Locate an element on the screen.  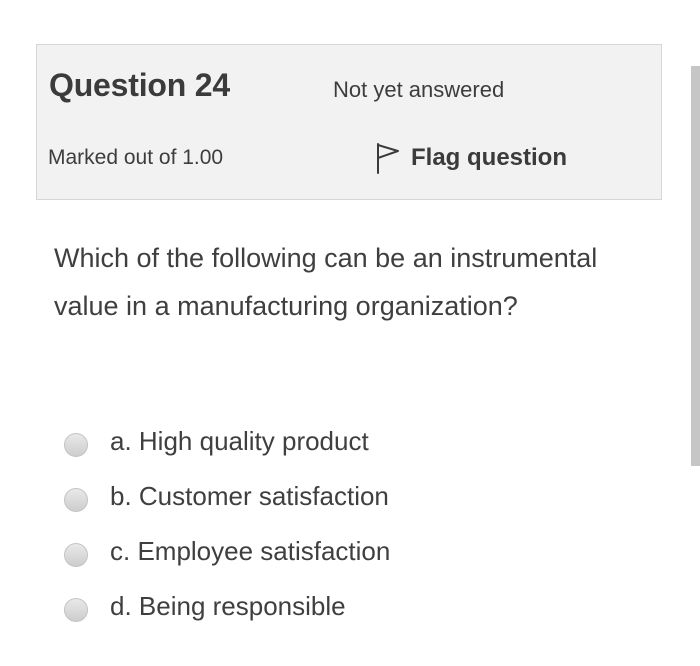
answer-b-label: b. Customer satisfaction is located at coordinates (249, 496).